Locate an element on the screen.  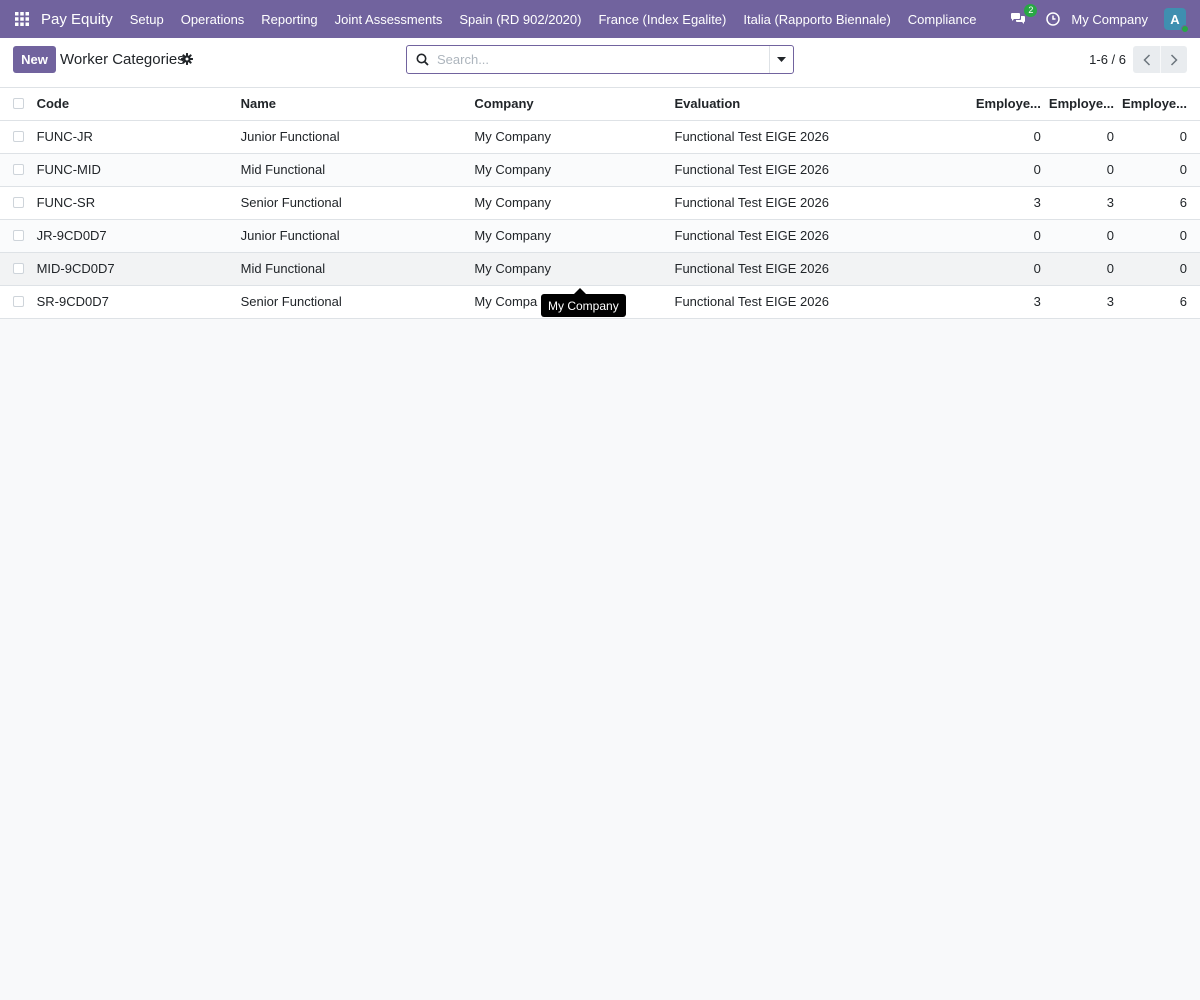
cell-code: JR-9CD0D7 is located at coordinates (138, 236).